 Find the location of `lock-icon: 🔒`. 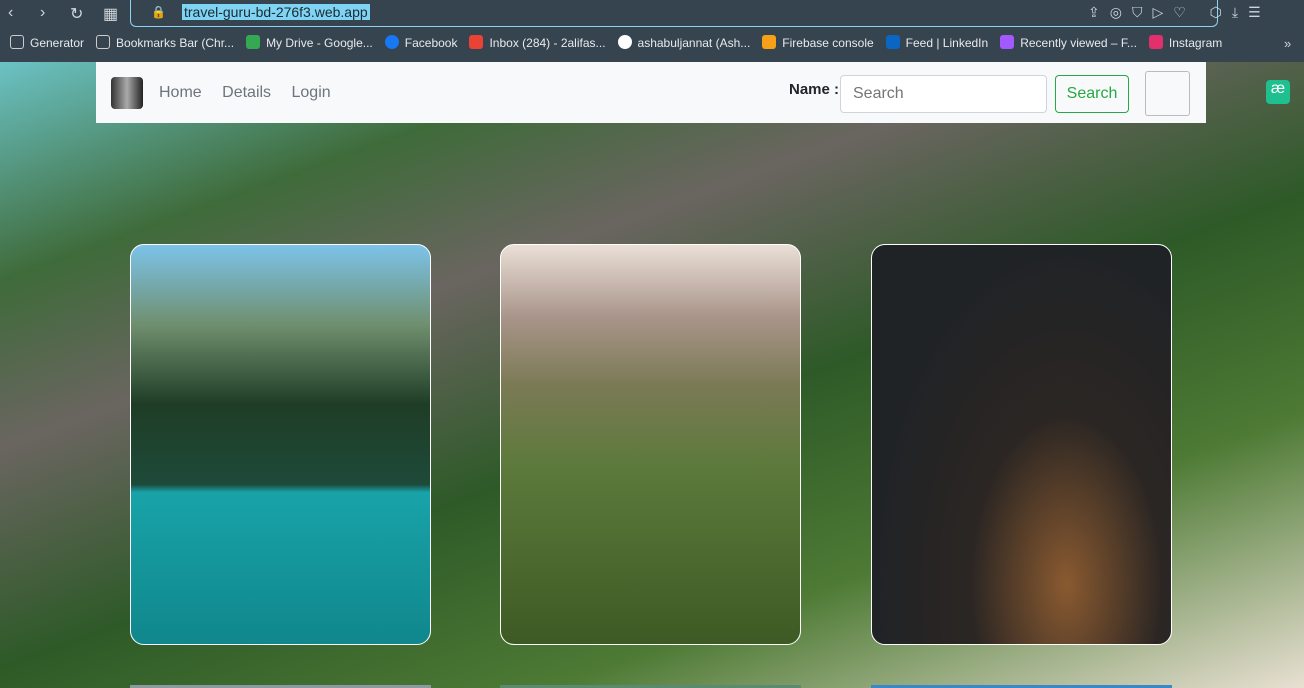

lock-icon: 🔒 is located at coordinates (158, 12).